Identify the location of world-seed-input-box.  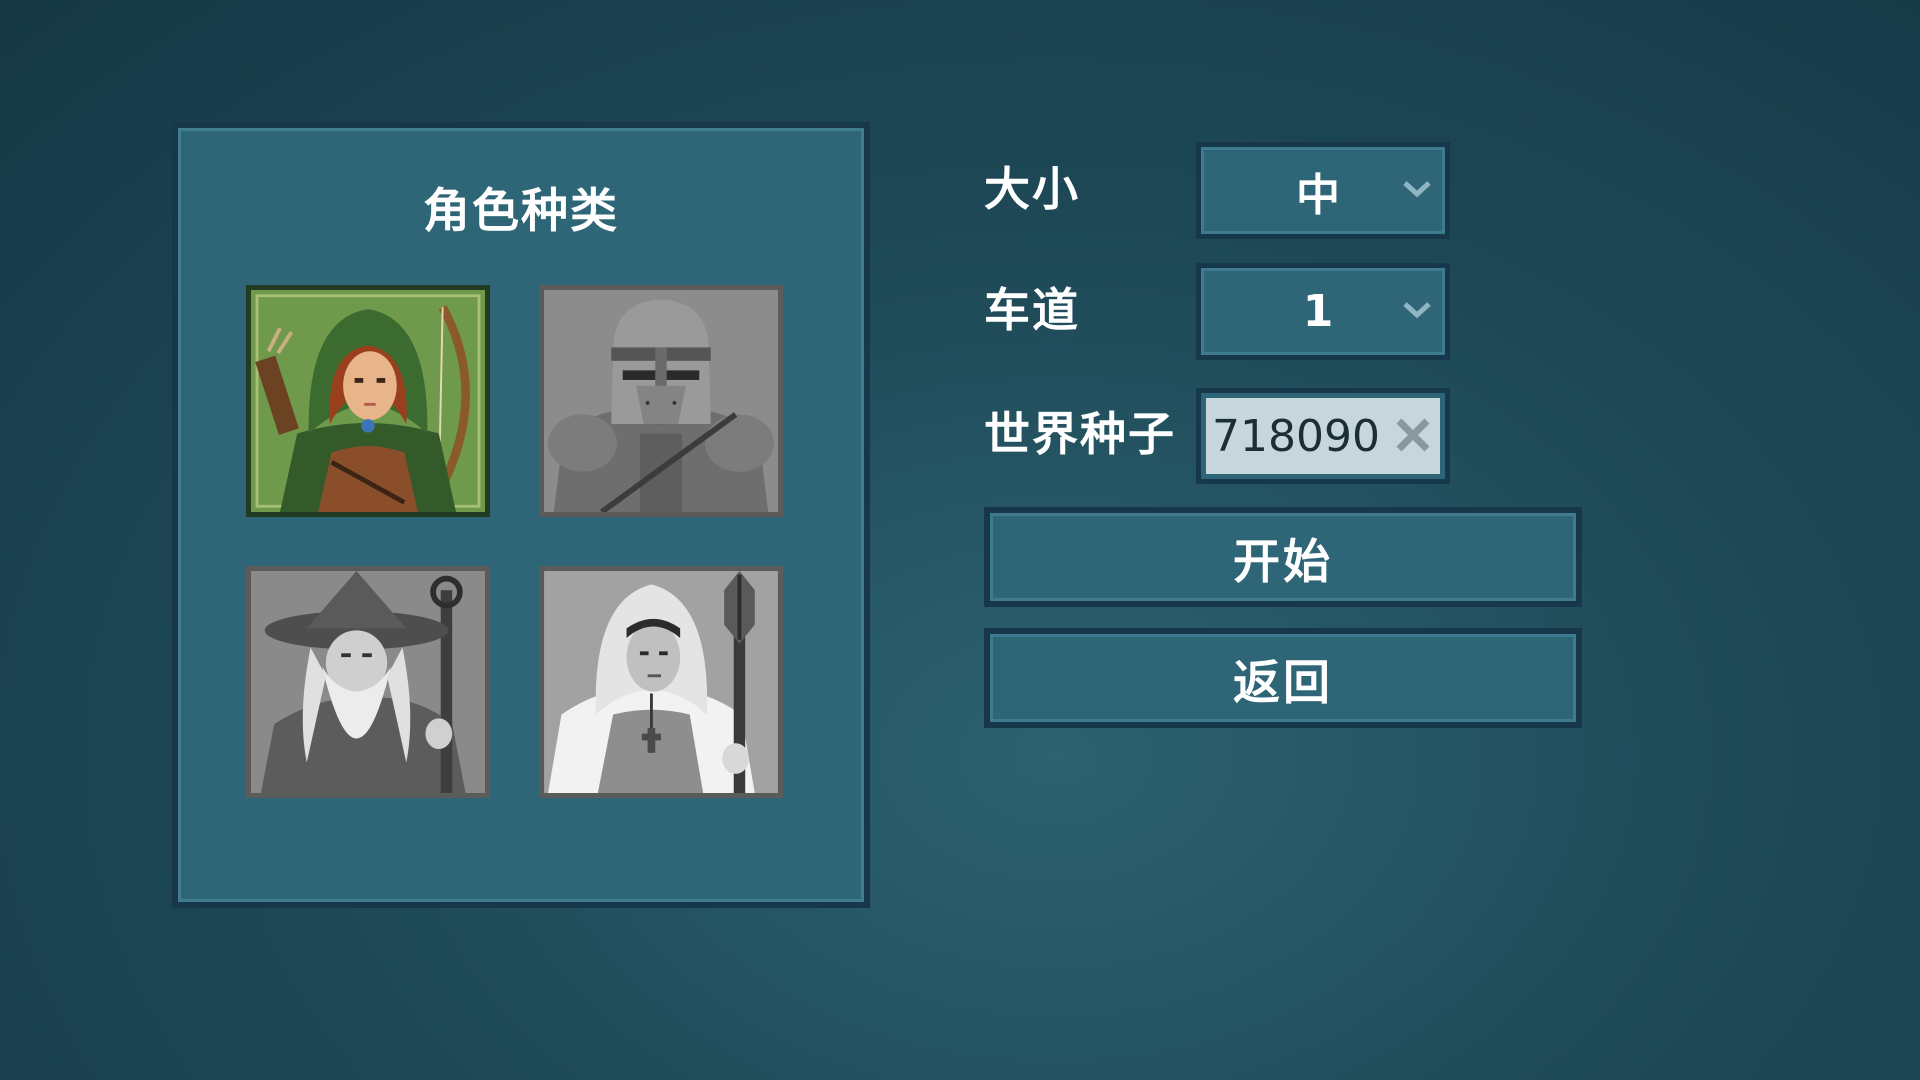
(1323, 436).